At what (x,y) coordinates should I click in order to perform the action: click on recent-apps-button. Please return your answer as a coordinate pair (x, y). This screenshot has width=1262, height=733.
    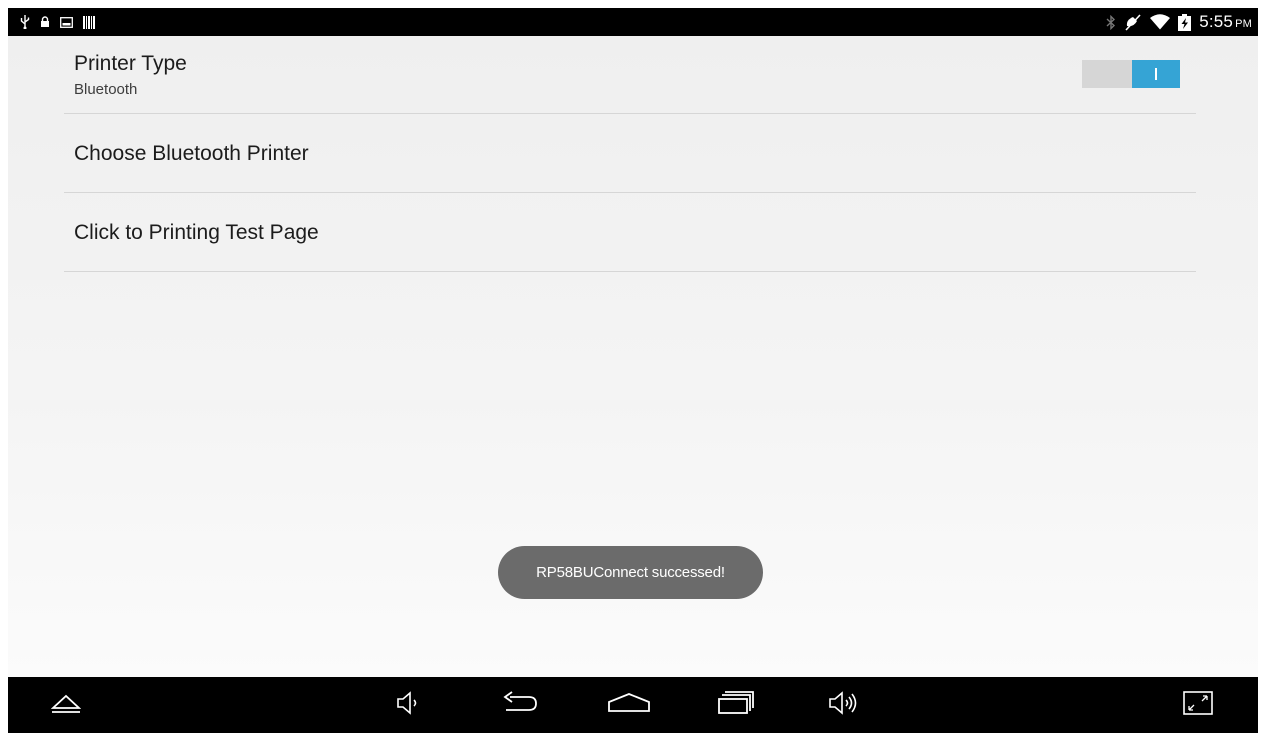
    Looking at the image, I should click on (737, 705).